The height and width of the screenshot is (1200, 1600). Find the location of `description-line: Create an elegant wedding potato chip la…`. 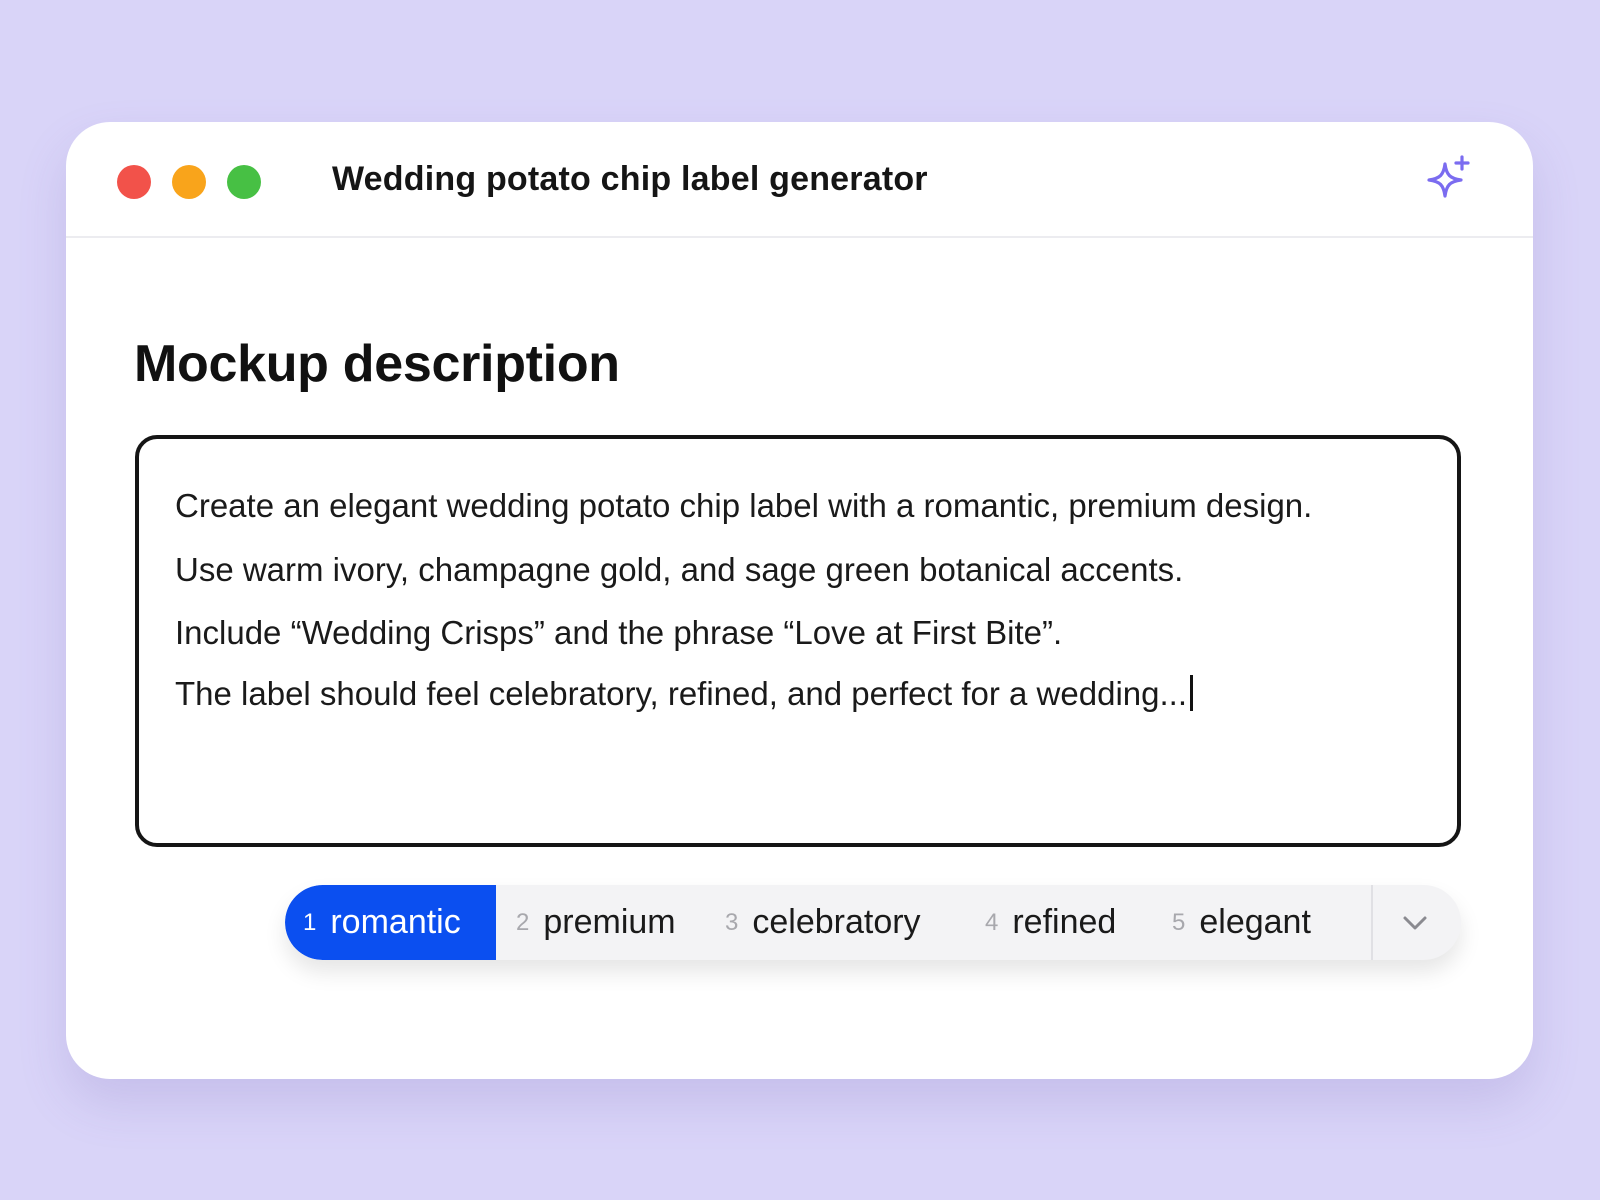

description-line: Create an elegant wedding potato chip la… is located at coordinates (744, 505).